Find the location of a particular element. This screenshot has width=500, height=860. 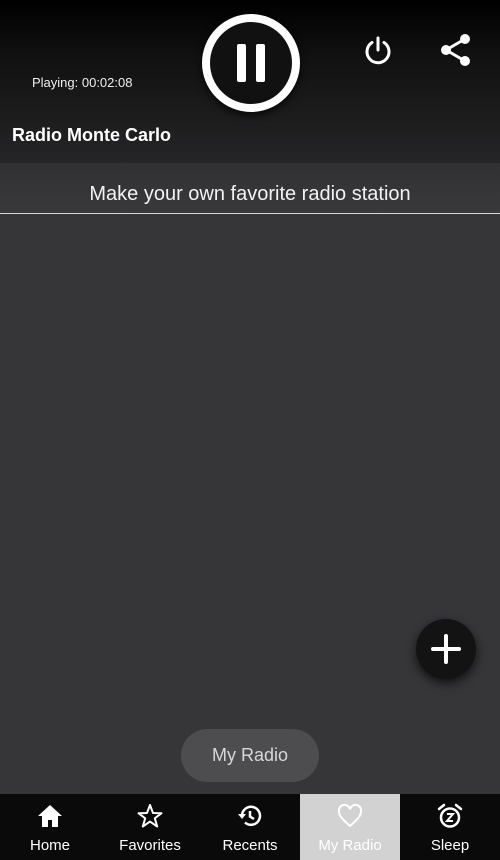

add-station-button is located at coordinates (446, 649).